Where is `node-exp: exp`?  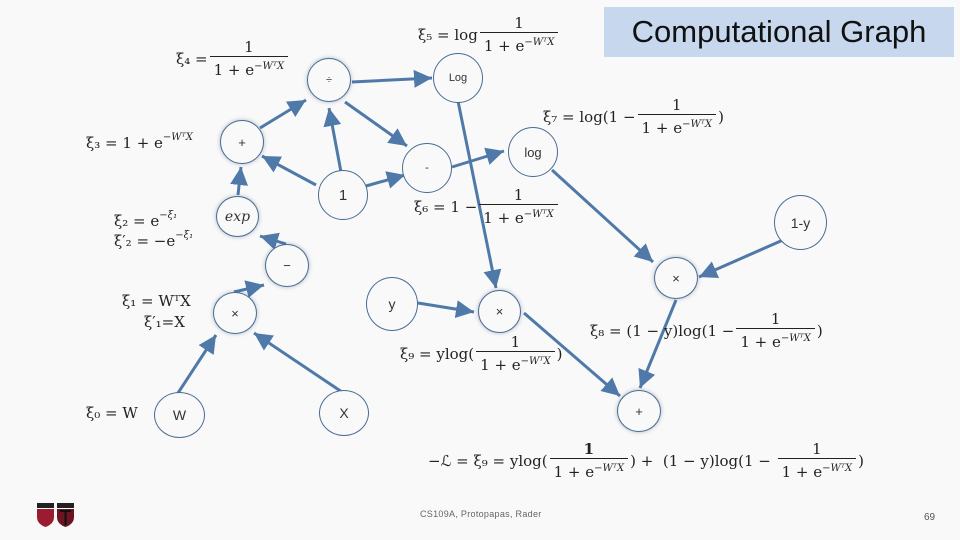 node-exp: exp is located at coordinates (237, 216).